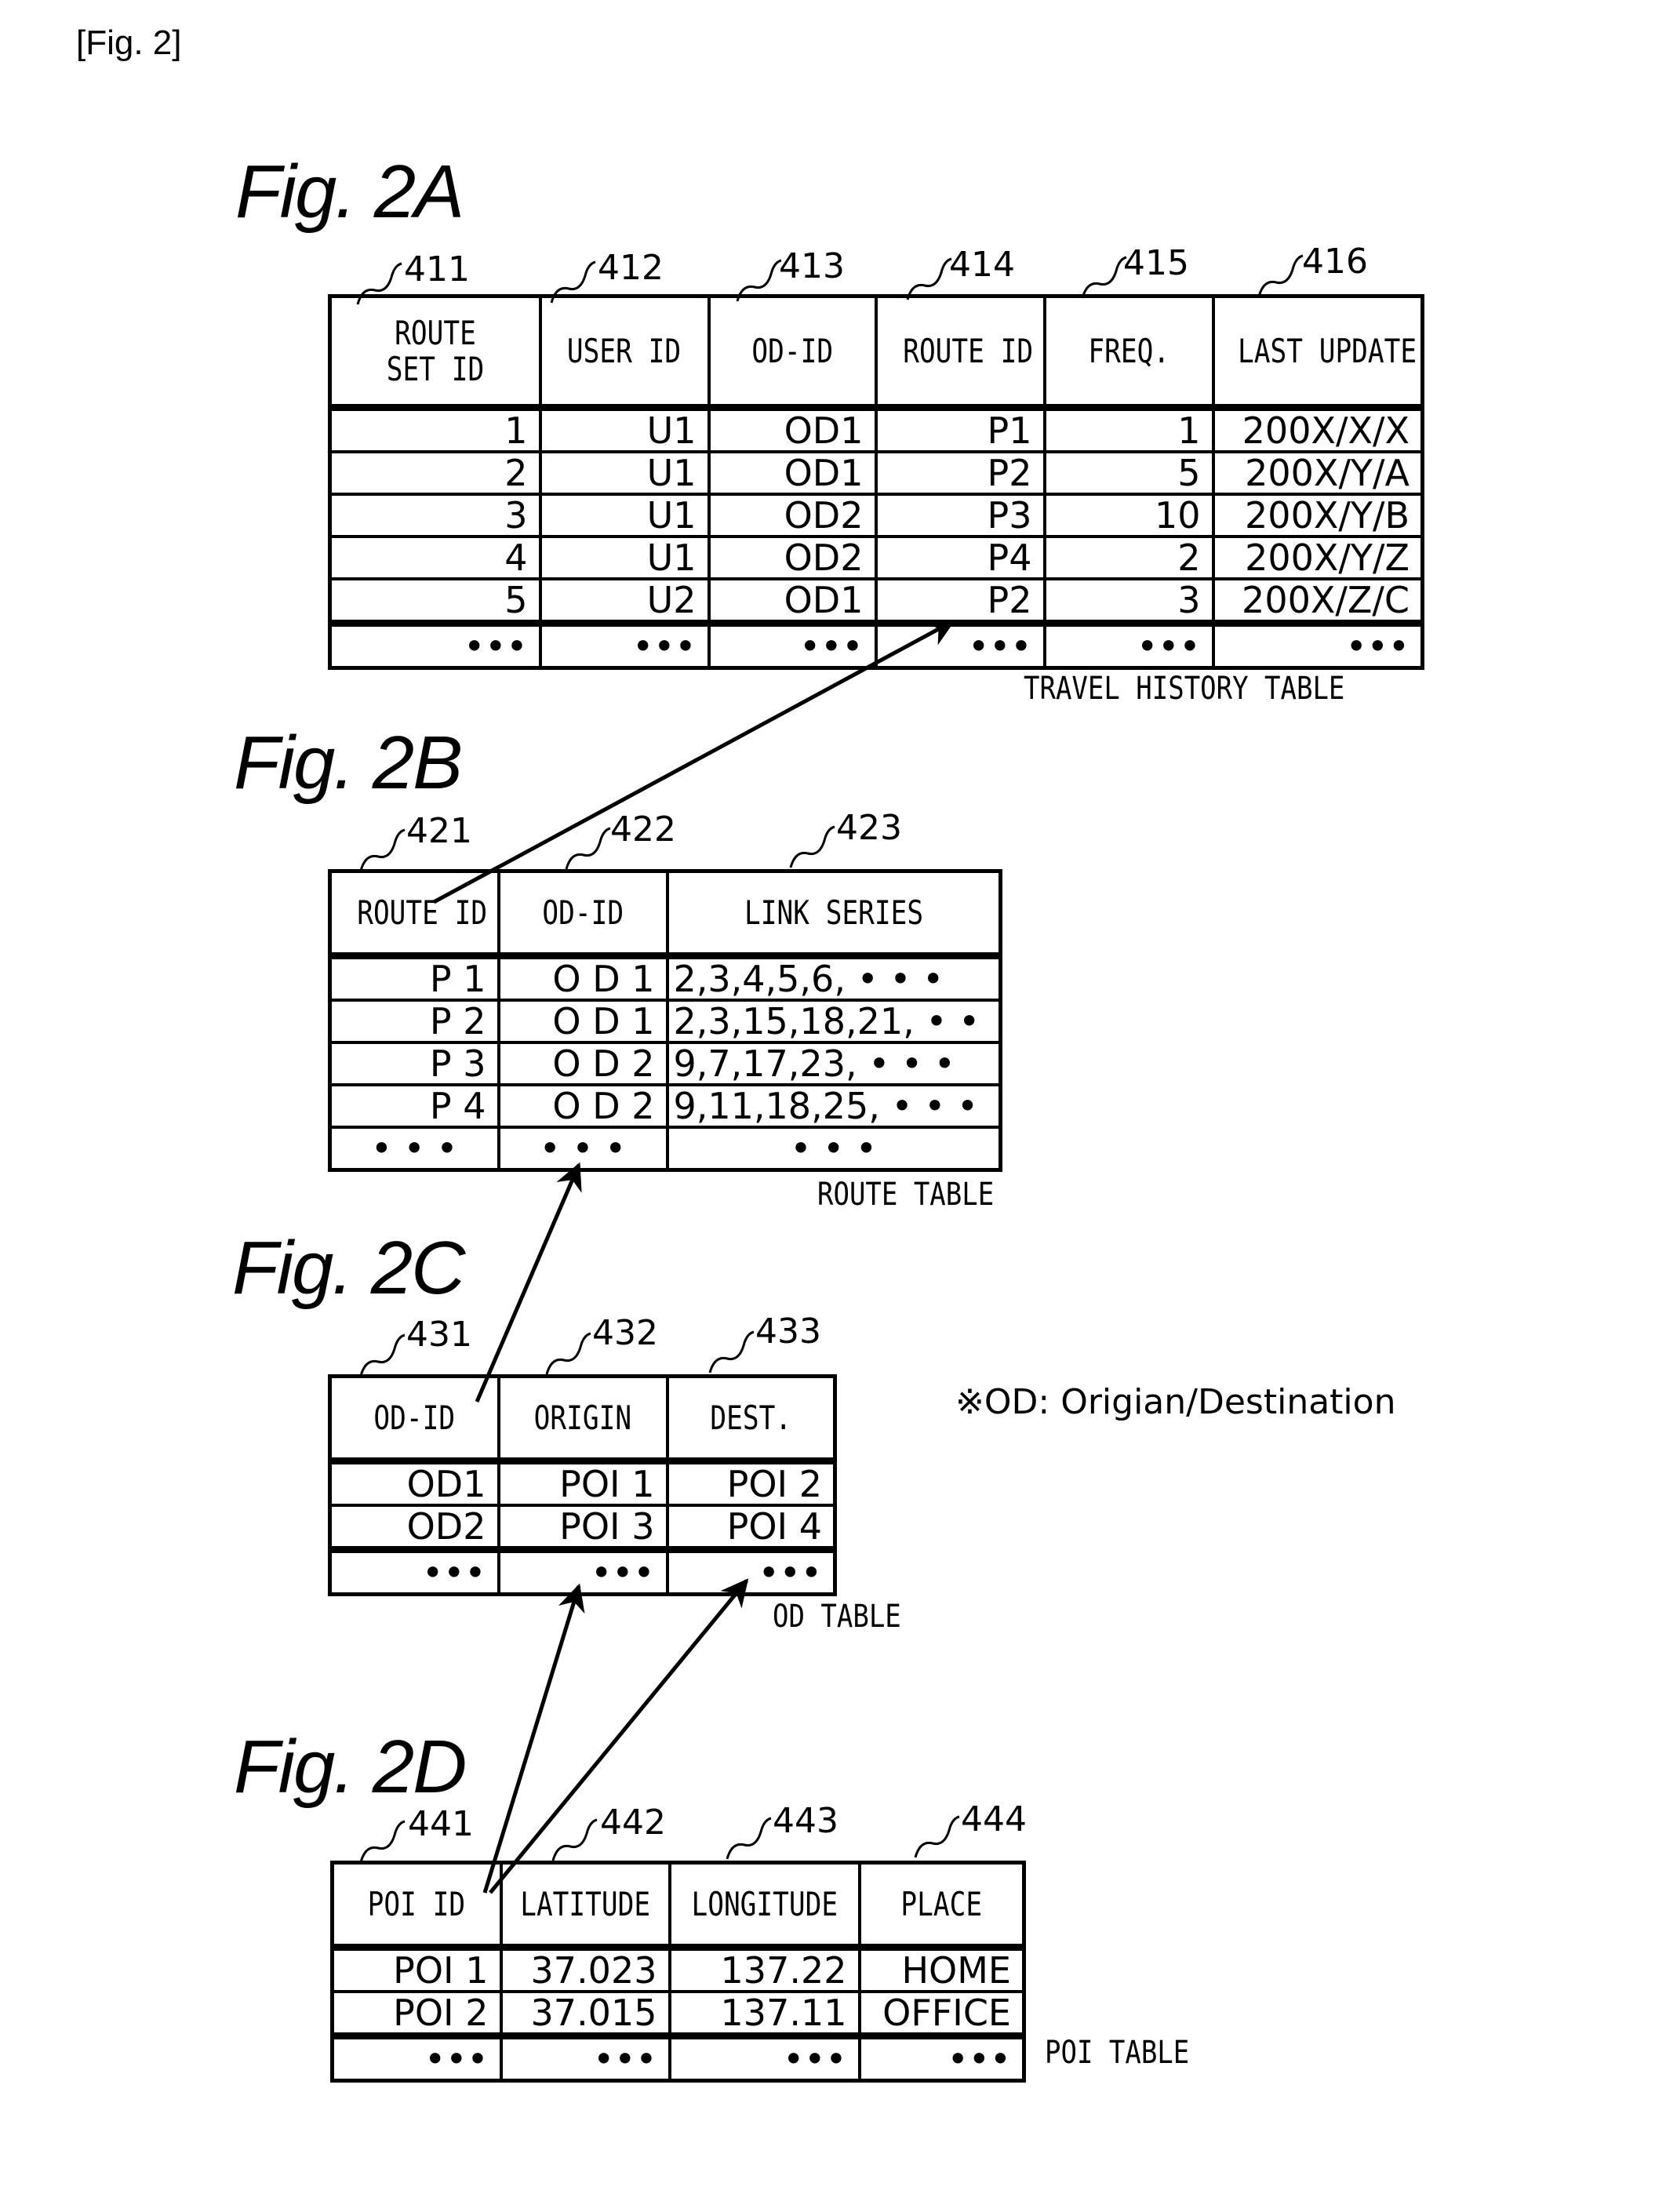  I want to click on fig-2d-label: Fig. 2D, so click(350, 1767).